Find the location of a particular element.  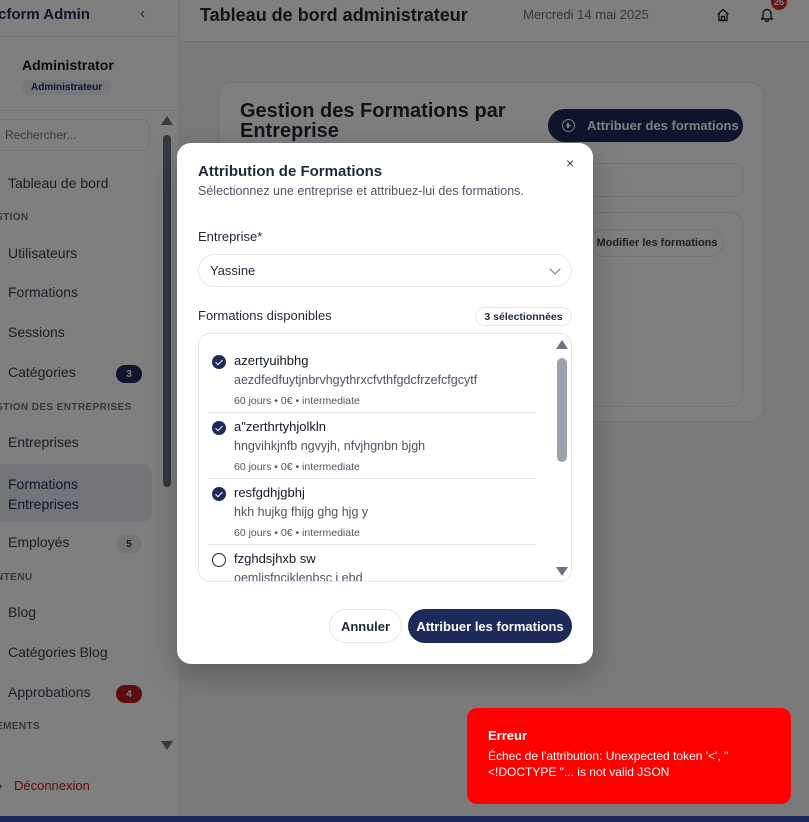

chevron-down-icon is located at coordinates (555, 269).